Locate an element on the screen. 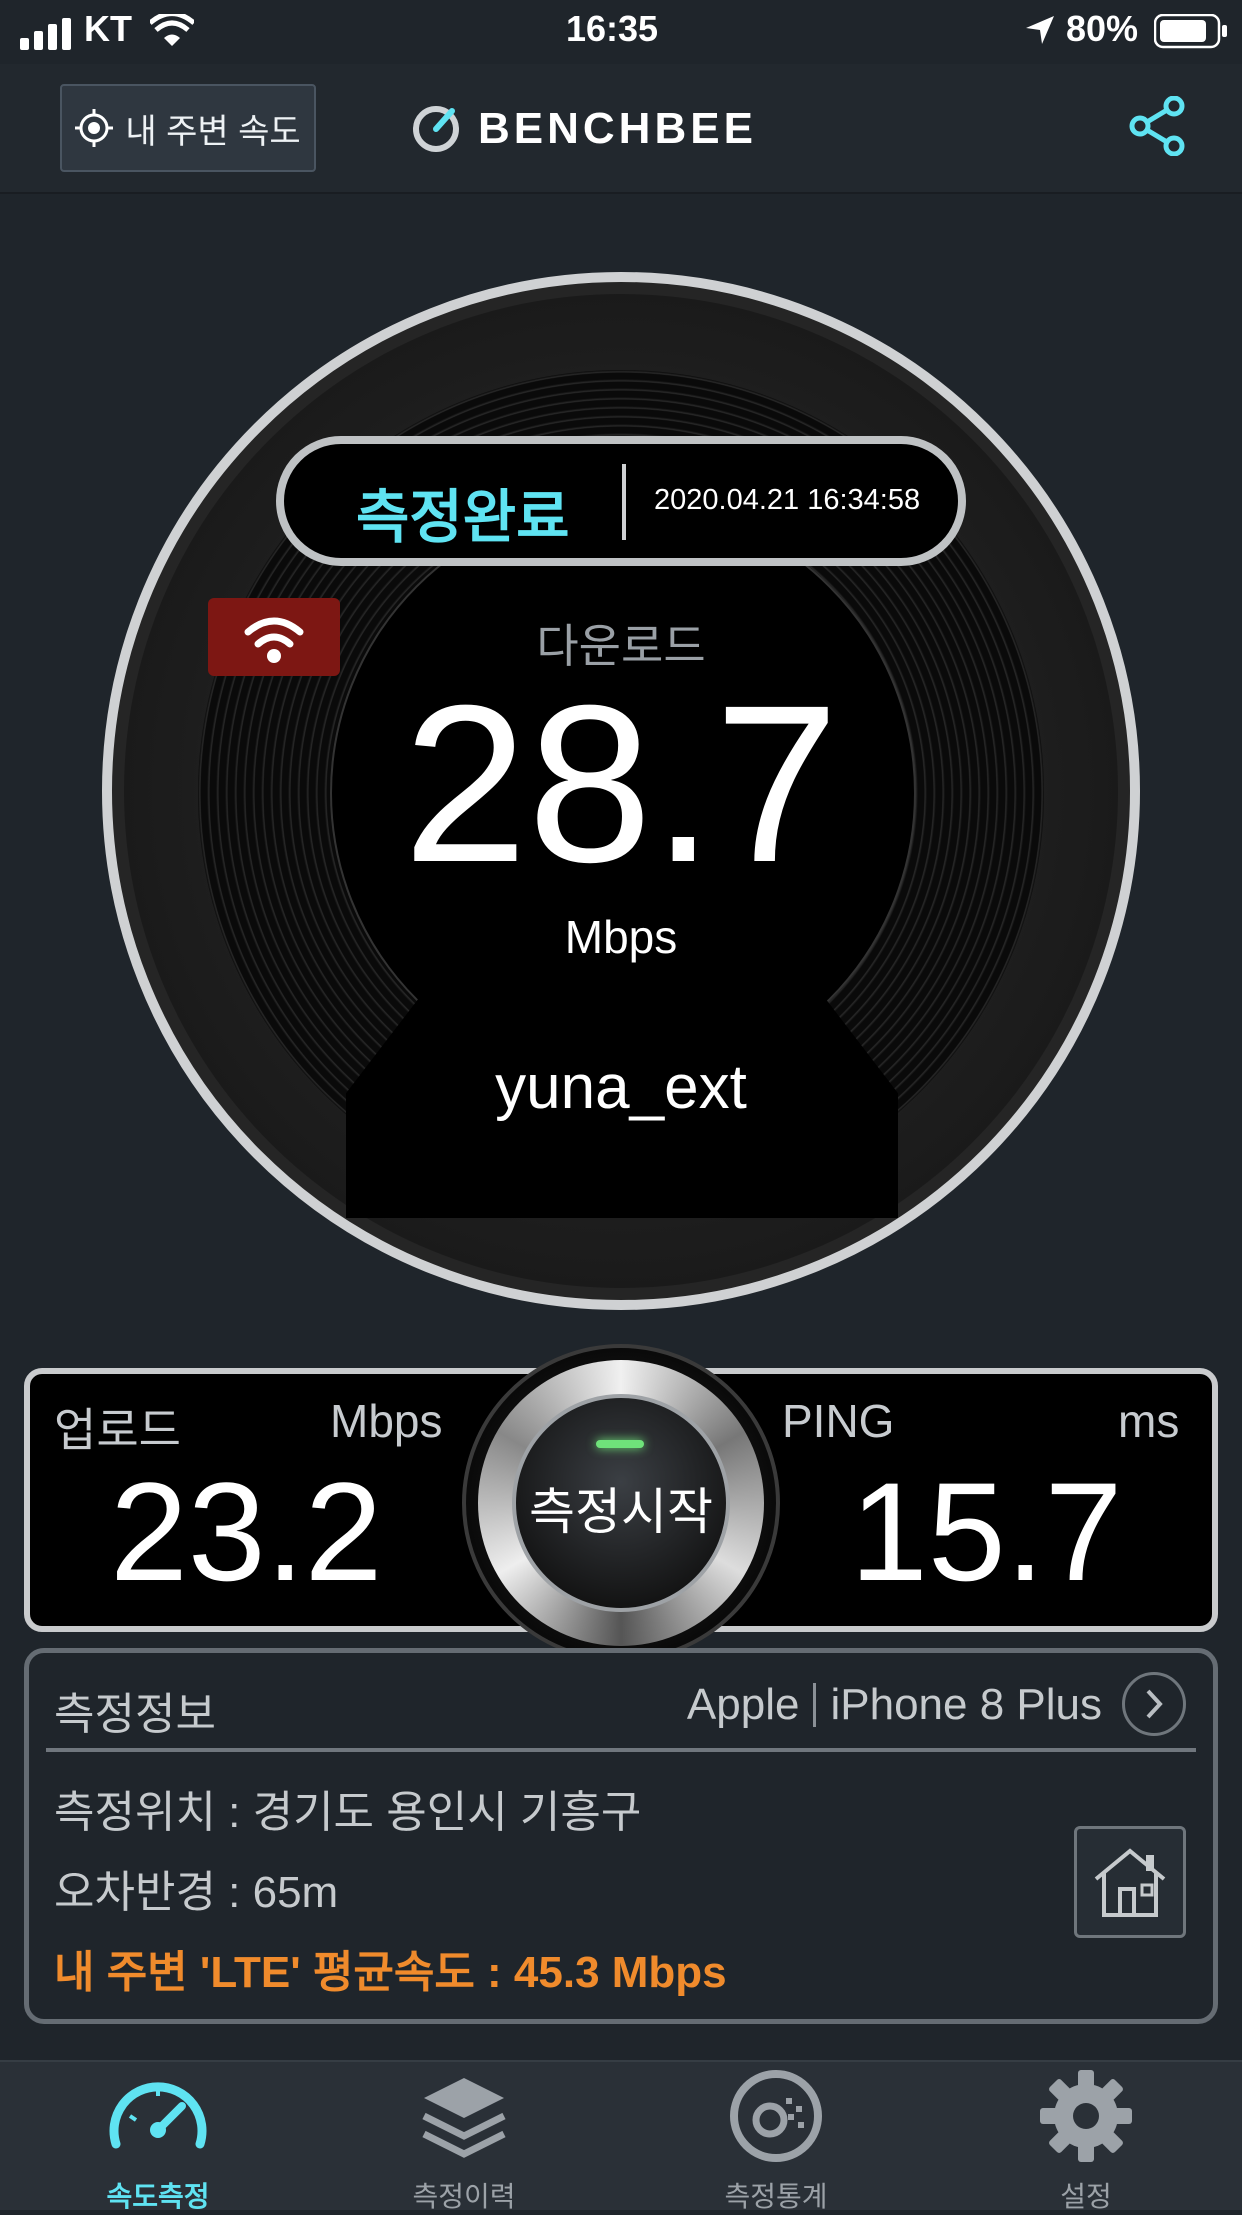  start-indicator-led is located at coordinates (620, 1444).